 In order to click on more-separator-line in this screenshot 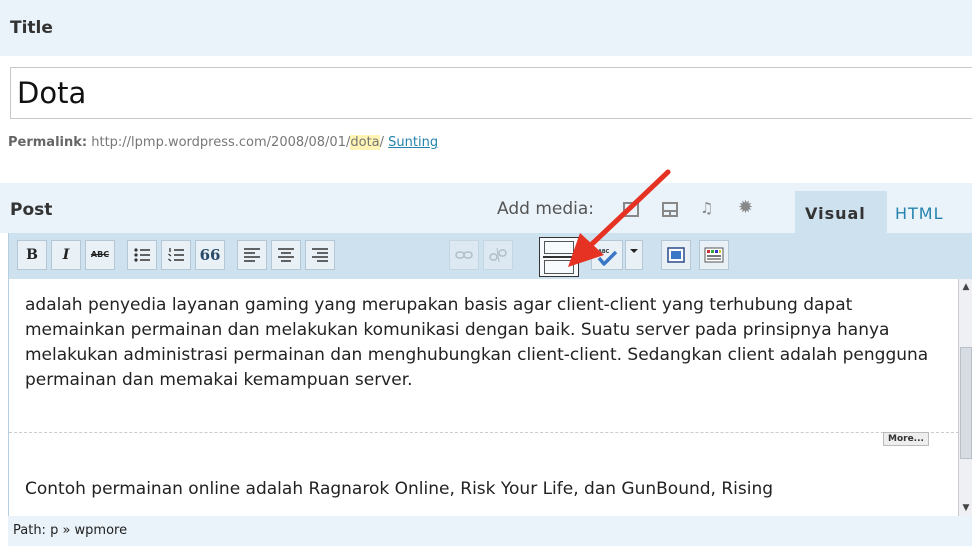, I will do `click(559, 257)`.